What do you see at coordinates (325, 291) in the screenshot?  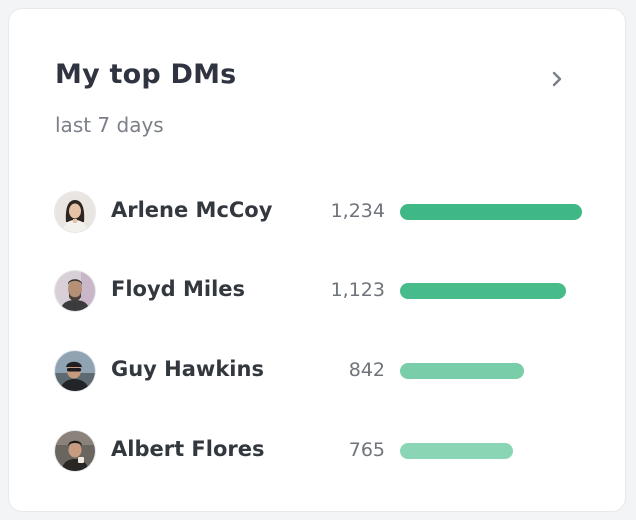 I see `dm-row: Floyd Miles 1,123` at bounding box center [325, 291].